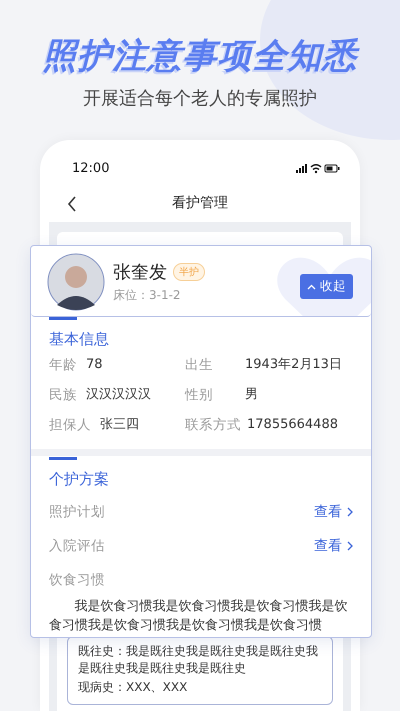 This screenshot has height=711, width=400. I want to click on field-value: 78, so click(94, 365).